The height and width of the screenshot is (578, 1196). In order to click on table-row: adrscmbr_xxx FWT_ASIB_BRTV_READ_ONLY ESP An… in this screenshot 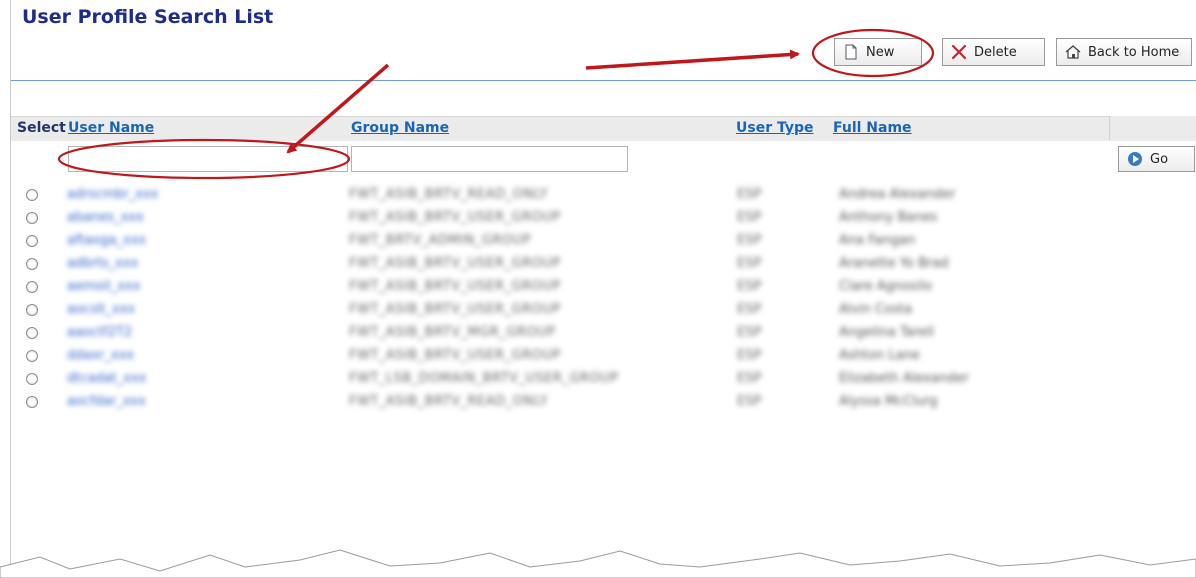, I will do `click(603, 196)`.